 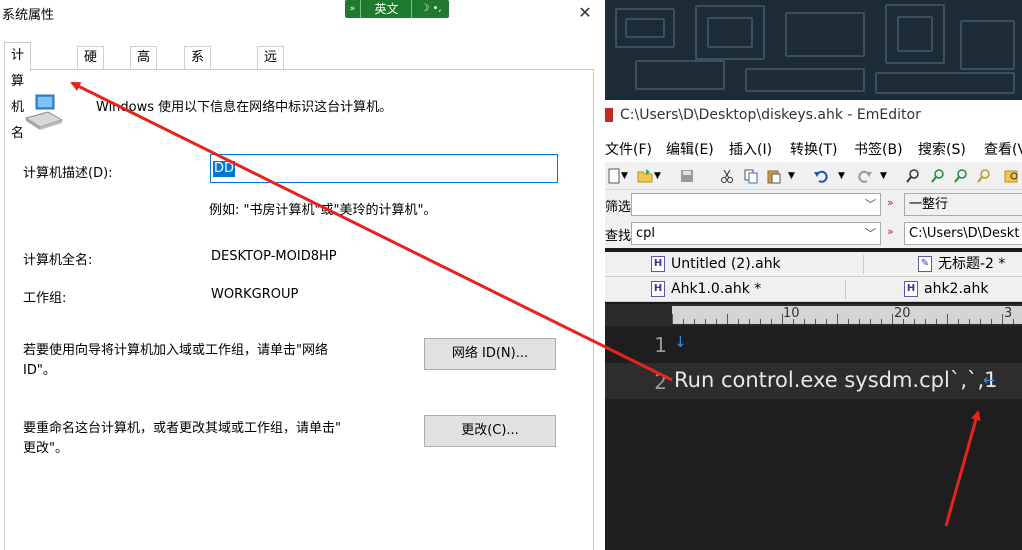 What do you see at coordinates (890, 231) in the screenshot?
I see `find-options-icon: »` at bounding box center [890, 231].